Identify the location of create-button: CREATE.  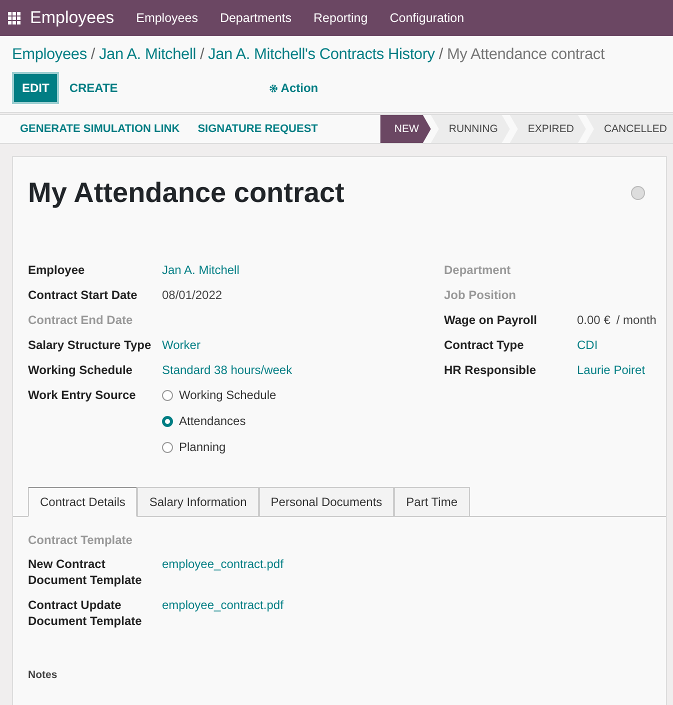
(93, 88).